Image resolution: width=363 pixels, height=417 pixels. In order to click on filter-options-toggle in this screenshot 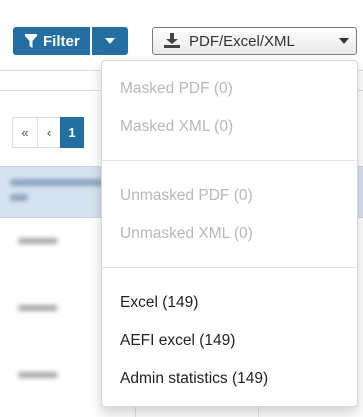, I will do `click(109, 41)`.